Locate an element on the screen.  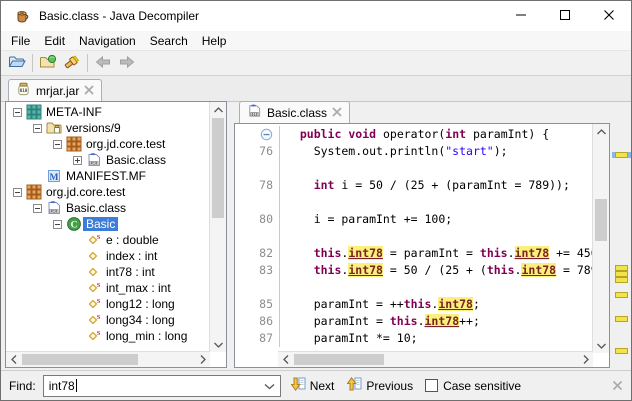
tree-item-int-max-int: Sint_max : int is located at coordinates (108, 288).